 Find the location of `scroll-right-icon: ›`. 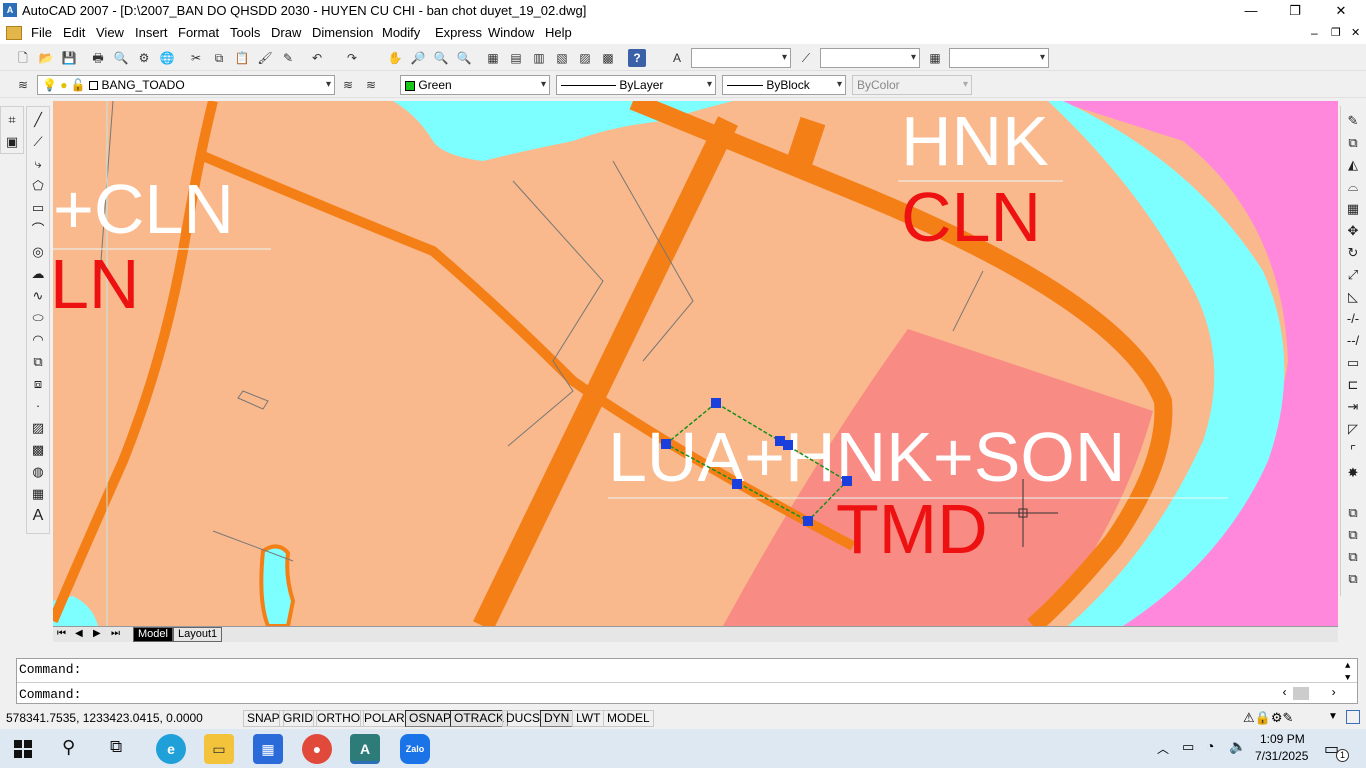

scroll-right-icon: › is located at coordinates (1333, 693).